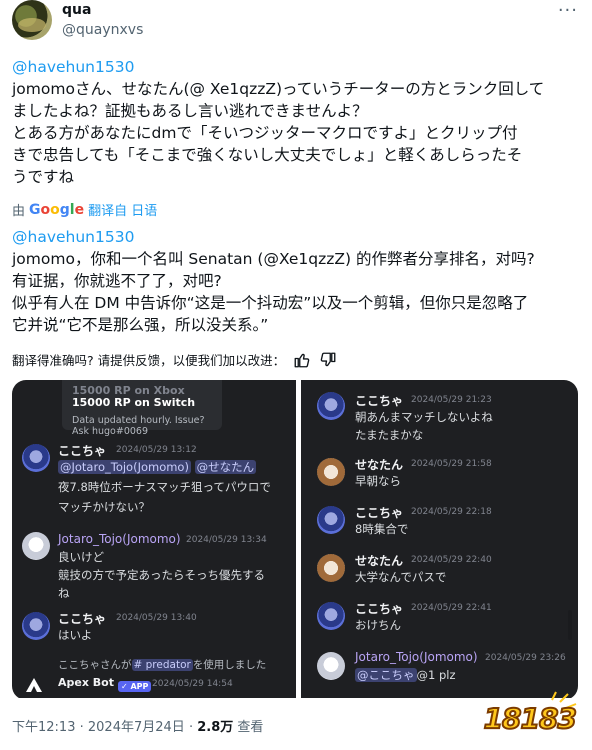 The image size is (592, 750). What do you see at coordinates (265, 133) in the screenshot?
I see `original-line: とある方があなたにdmで「そいつジッターマクロですよ」とクリップ付` at bounding box center [265, 133].